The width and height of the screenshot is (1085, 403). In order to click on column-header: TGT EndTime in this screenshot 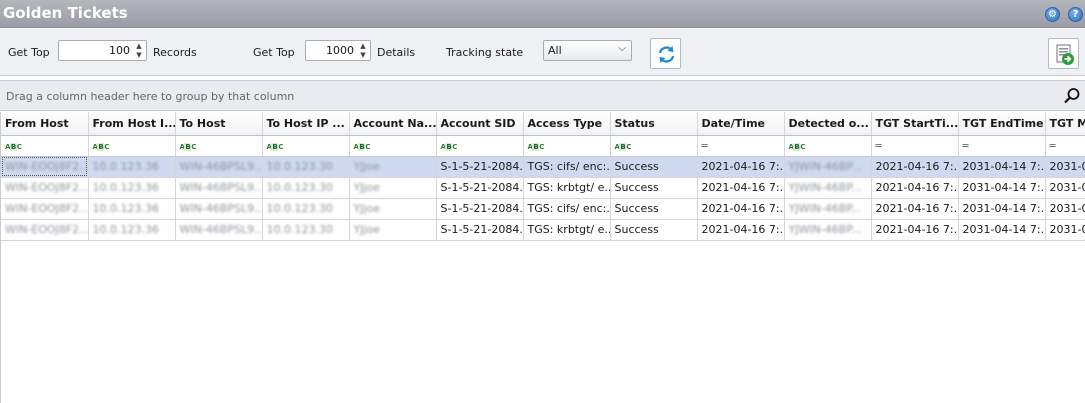, I will do `click(1002, 124)`.